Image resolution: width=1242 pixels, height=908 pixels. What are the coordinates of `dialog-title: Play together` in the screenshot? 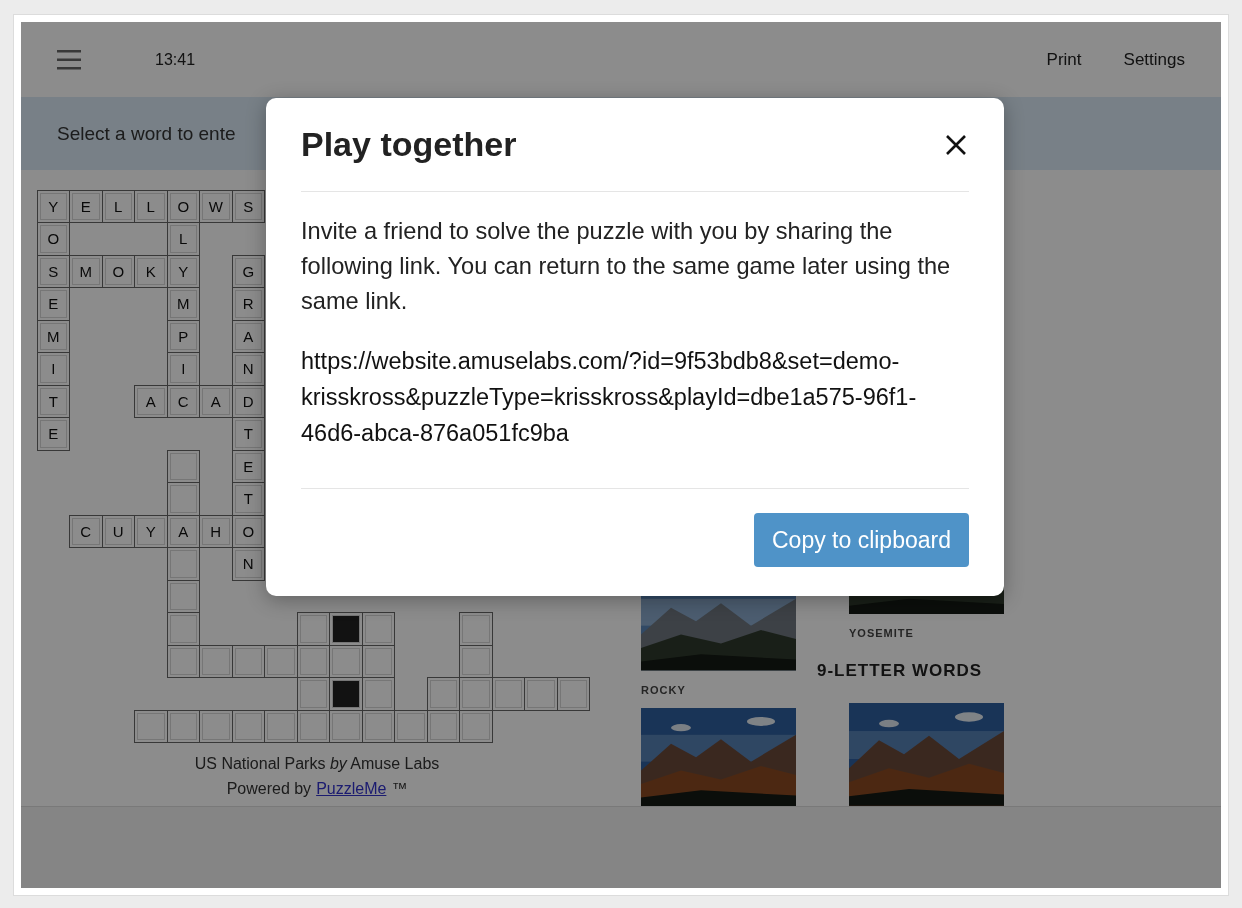 It's located at (409, 144).